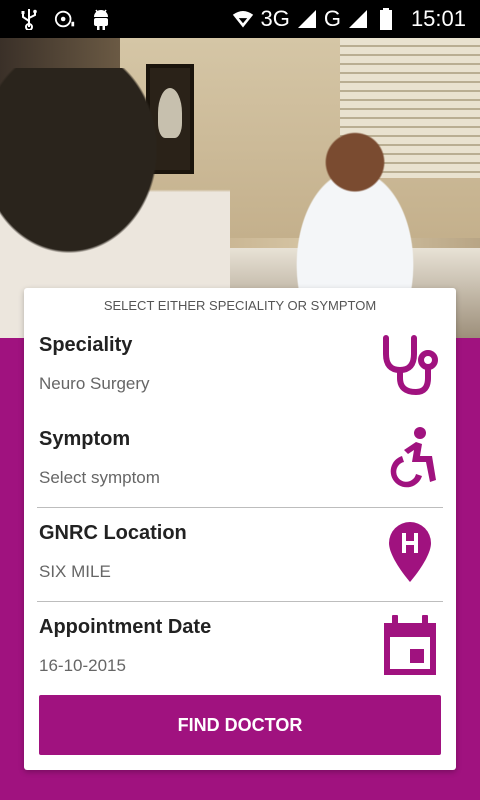  I want to click on find-doctor-button: FIND DOCTOR, so click(240, 725).